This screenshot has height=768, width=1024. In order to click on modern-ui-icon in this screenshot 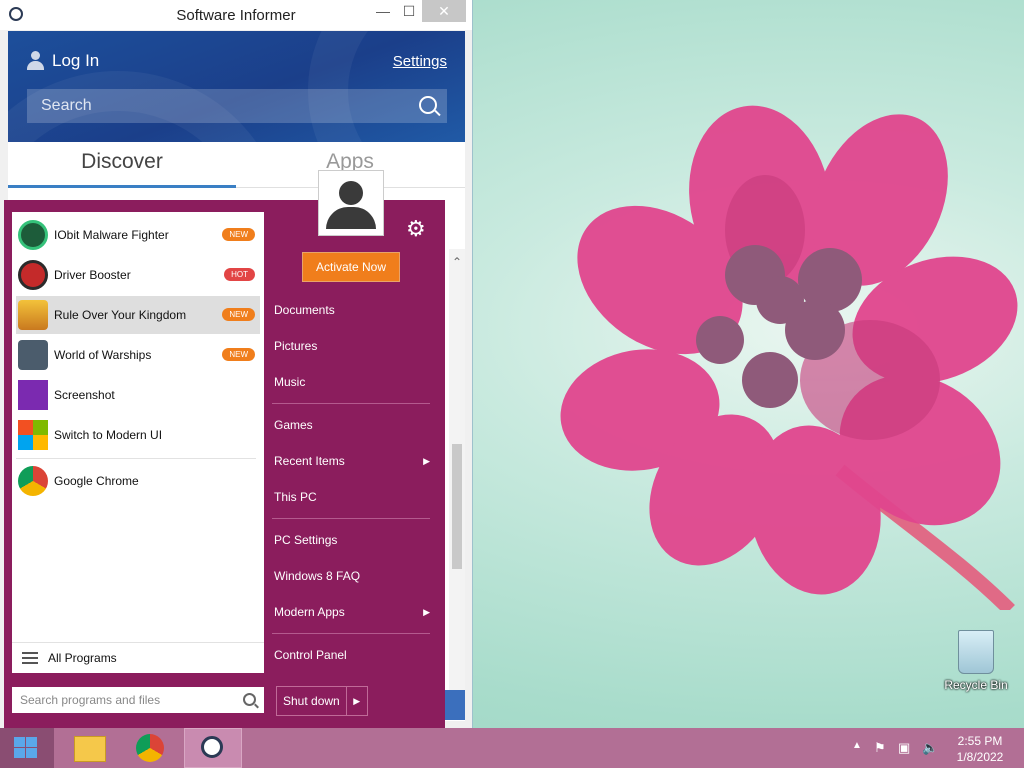, I will do `click(33, 435)`.